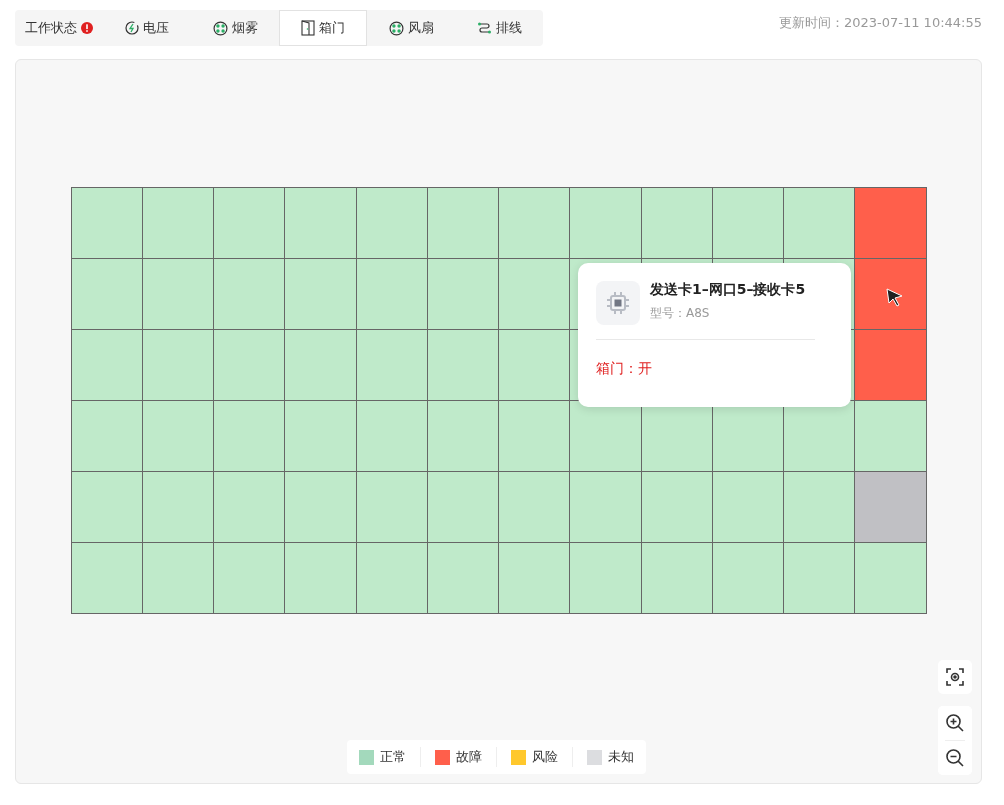  Describe the element at coordinates (469, 757) in the screenshot. I see `legend-label: 故障` at that location.